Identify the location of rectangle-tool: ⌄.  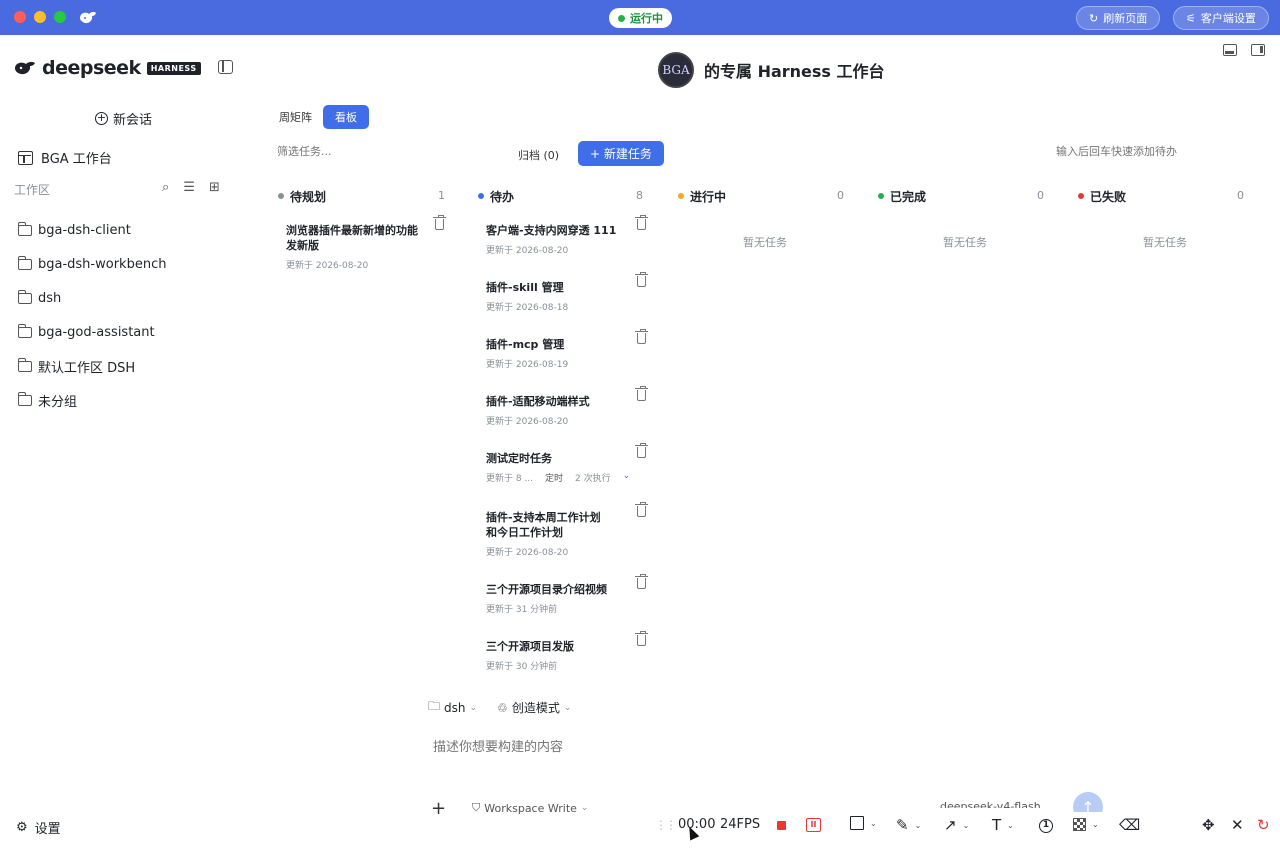
(863, 823).